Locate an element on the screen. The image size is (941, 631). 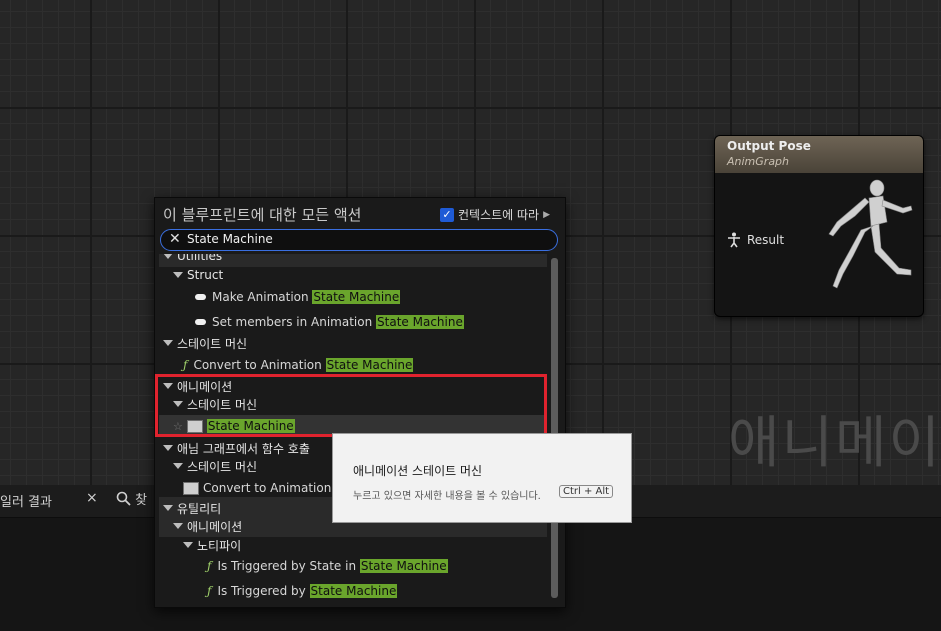
node-header: Output Pose AnimGraph is located at coordinates (819, 154).